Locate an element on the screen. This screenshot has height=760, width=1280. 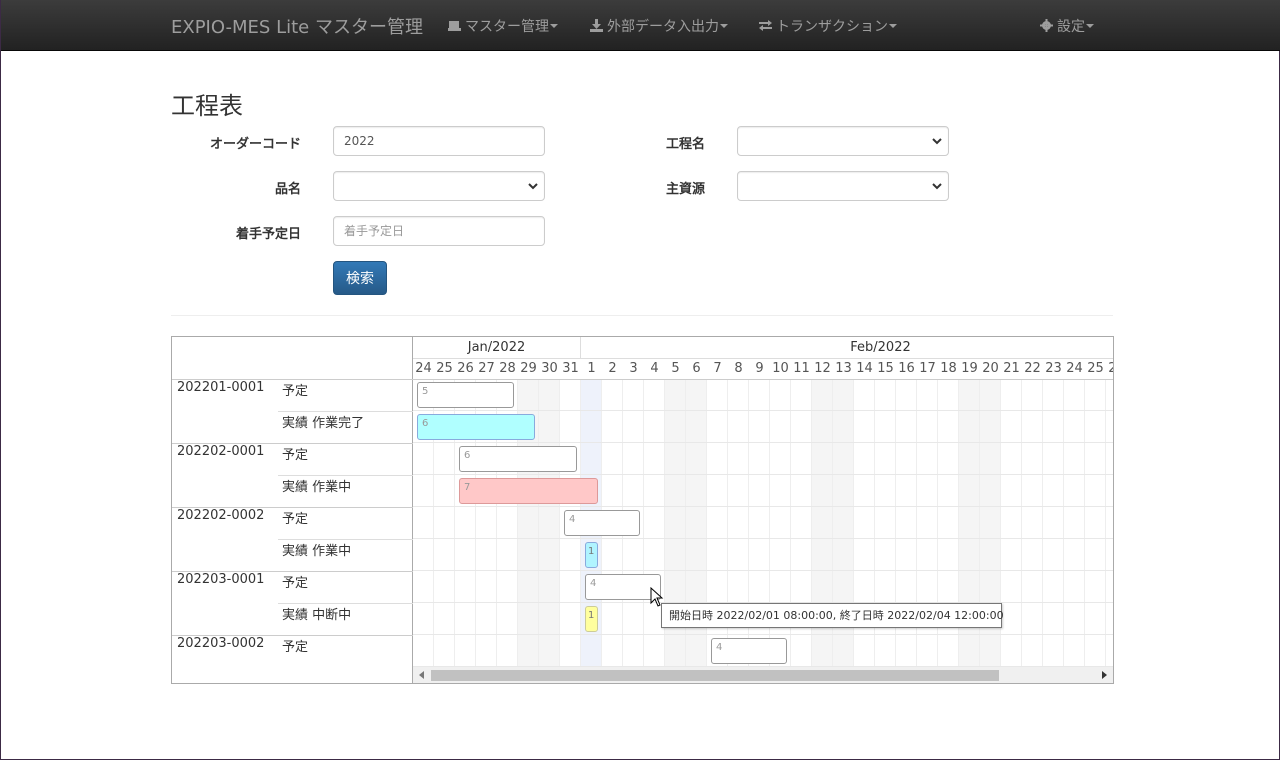
day-label: 27 is located at coordinates (486, 368).